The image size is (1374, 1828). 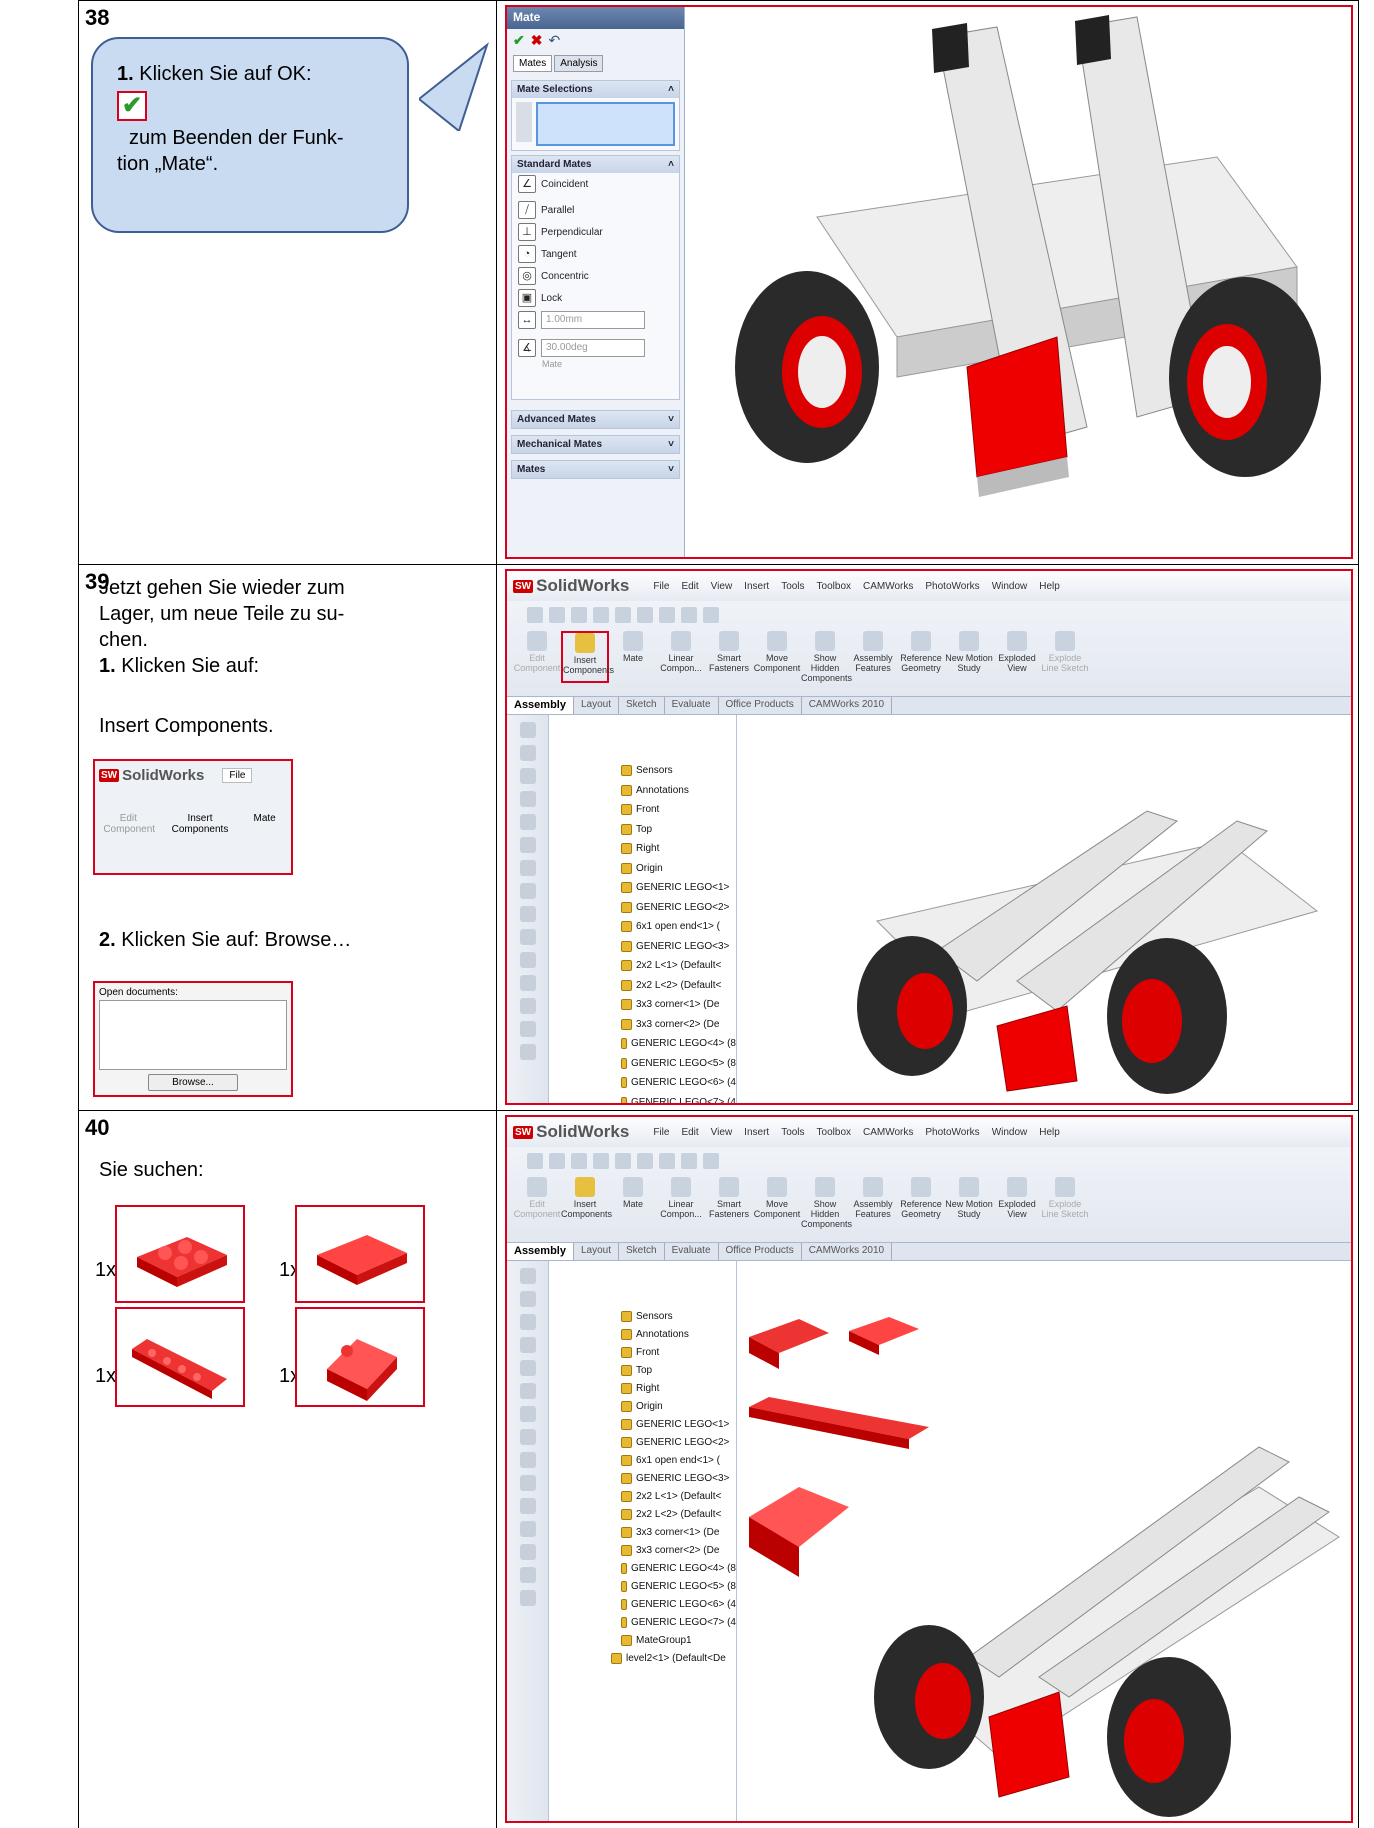 What do you see at coordinates (760, 705) in the screenshot?
I see `tab-office-products: Office Products` at bounding box center [760, 705].